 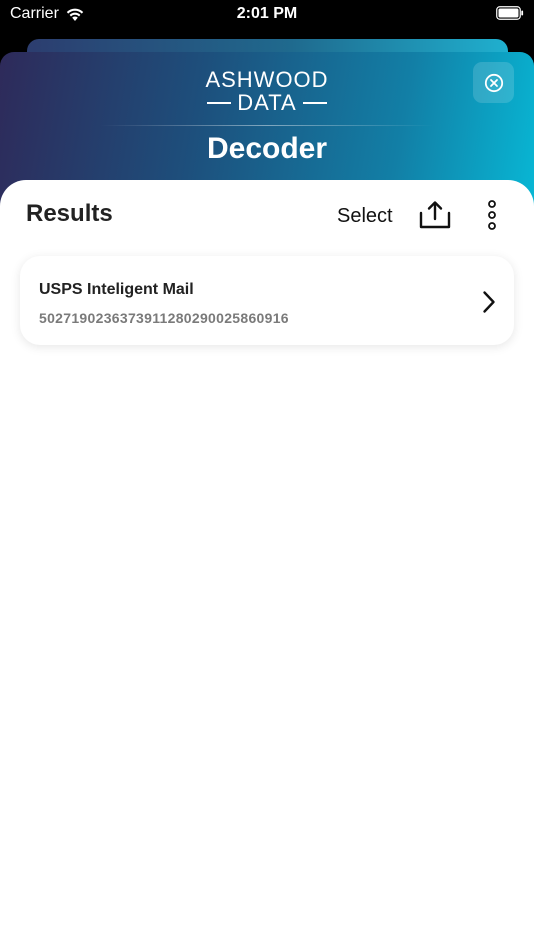 I want to click on more-vertical-icon, so click(x=492, y=215).